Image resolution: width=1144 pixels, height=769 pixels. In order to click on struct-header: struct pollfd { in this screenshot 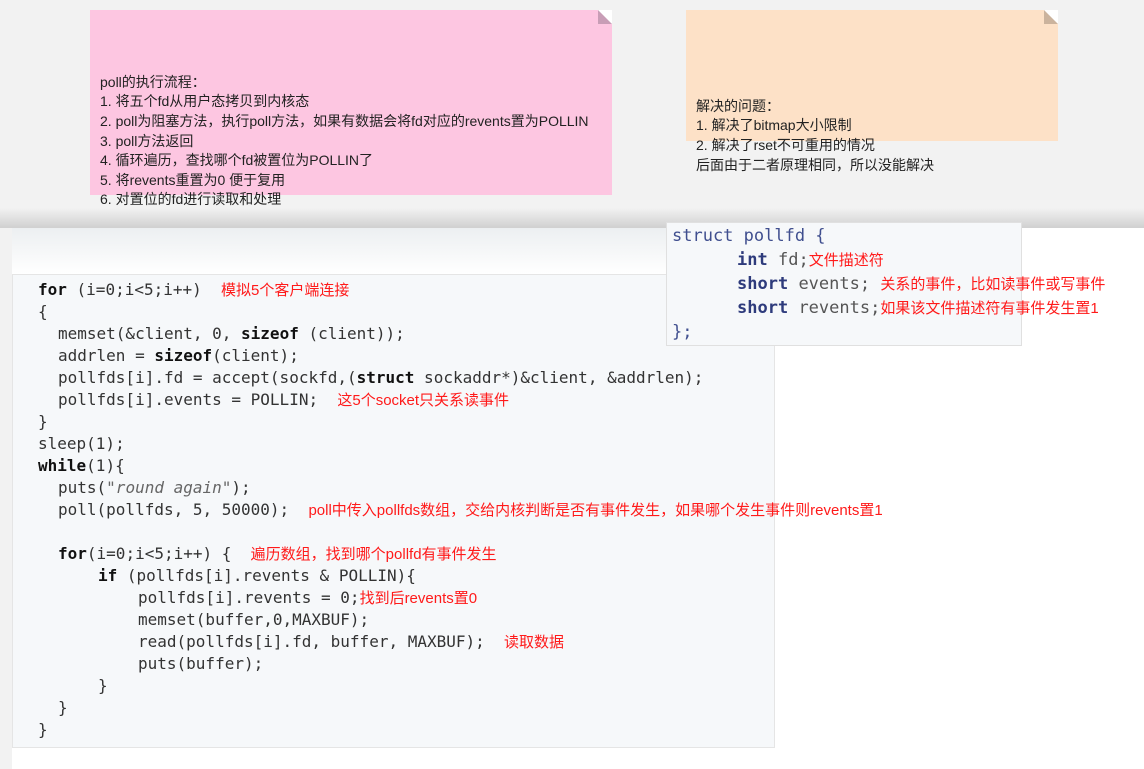, I will do `click(749, 236)`.